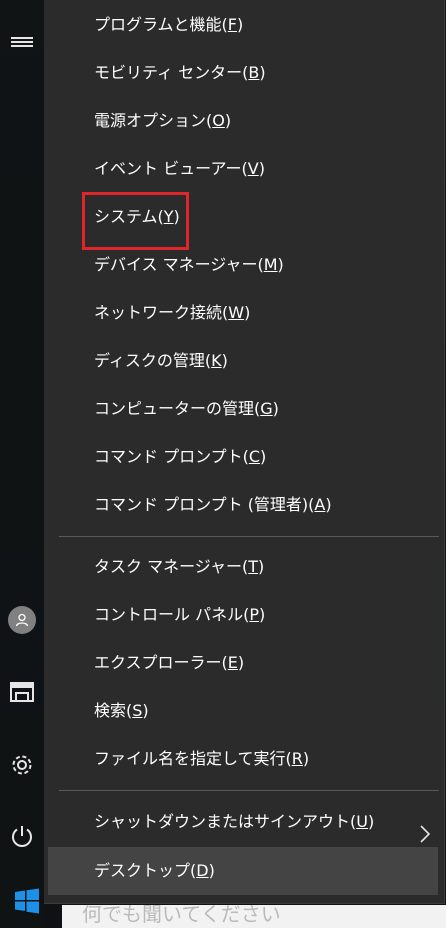 The width and height of the screenshot is (446, 928). Describe the element at coordinates (202, 870) in the screenshot. I see `accelerator-key: D` at that location.